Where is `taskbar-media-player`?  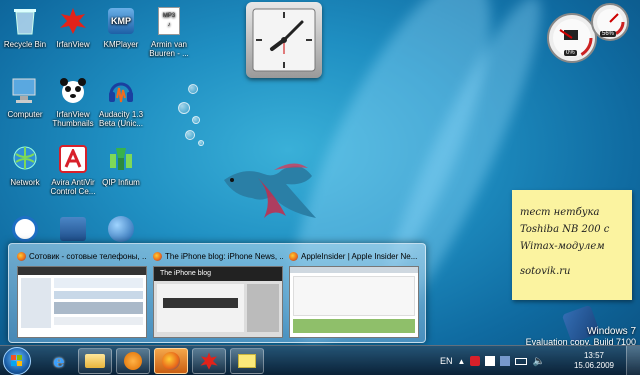 taskbar-media-player is located at coordinates (133, 361).